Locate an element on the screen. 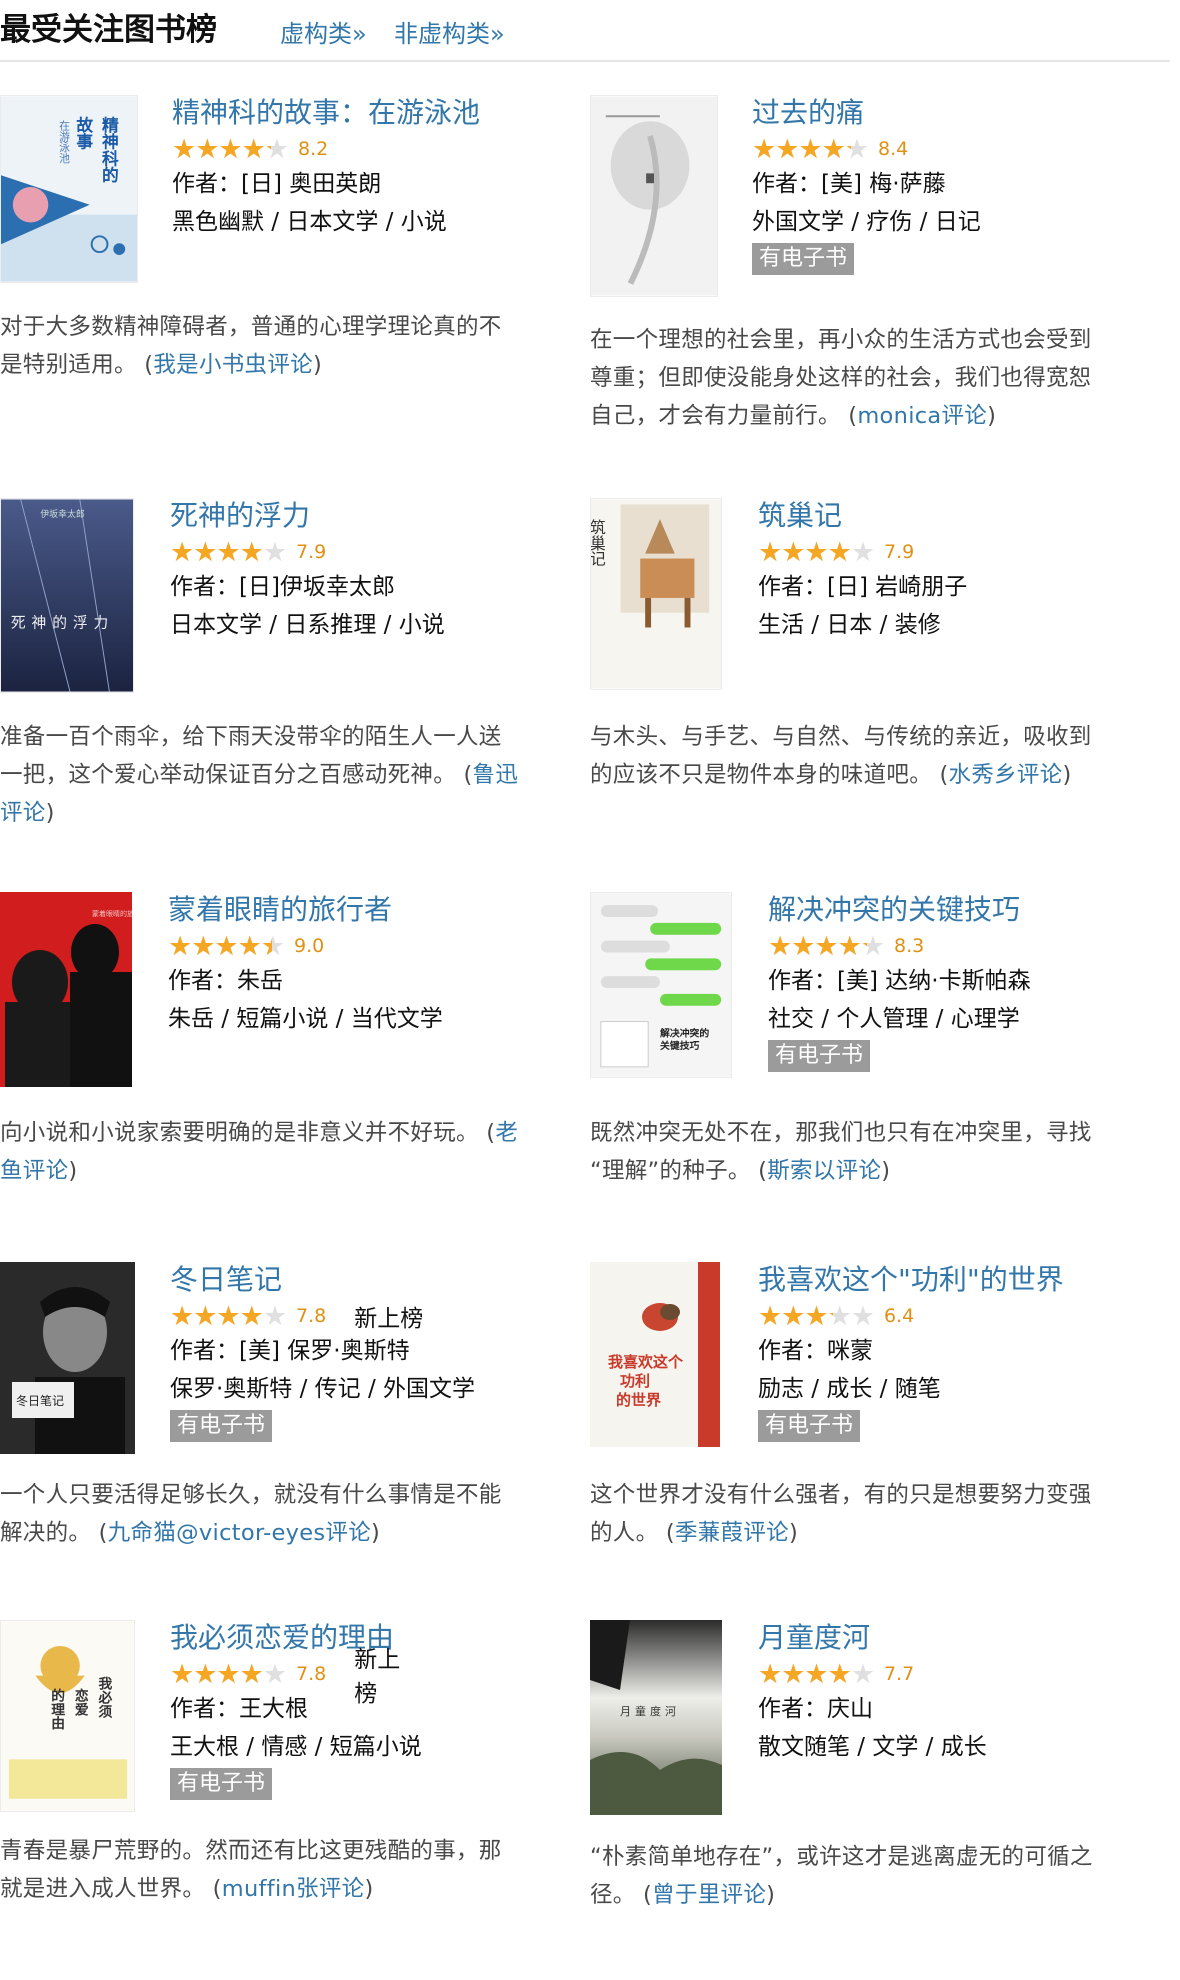  book-title: 我喜欢这个"功利"的世界 is located at coordinates (911, 1280).